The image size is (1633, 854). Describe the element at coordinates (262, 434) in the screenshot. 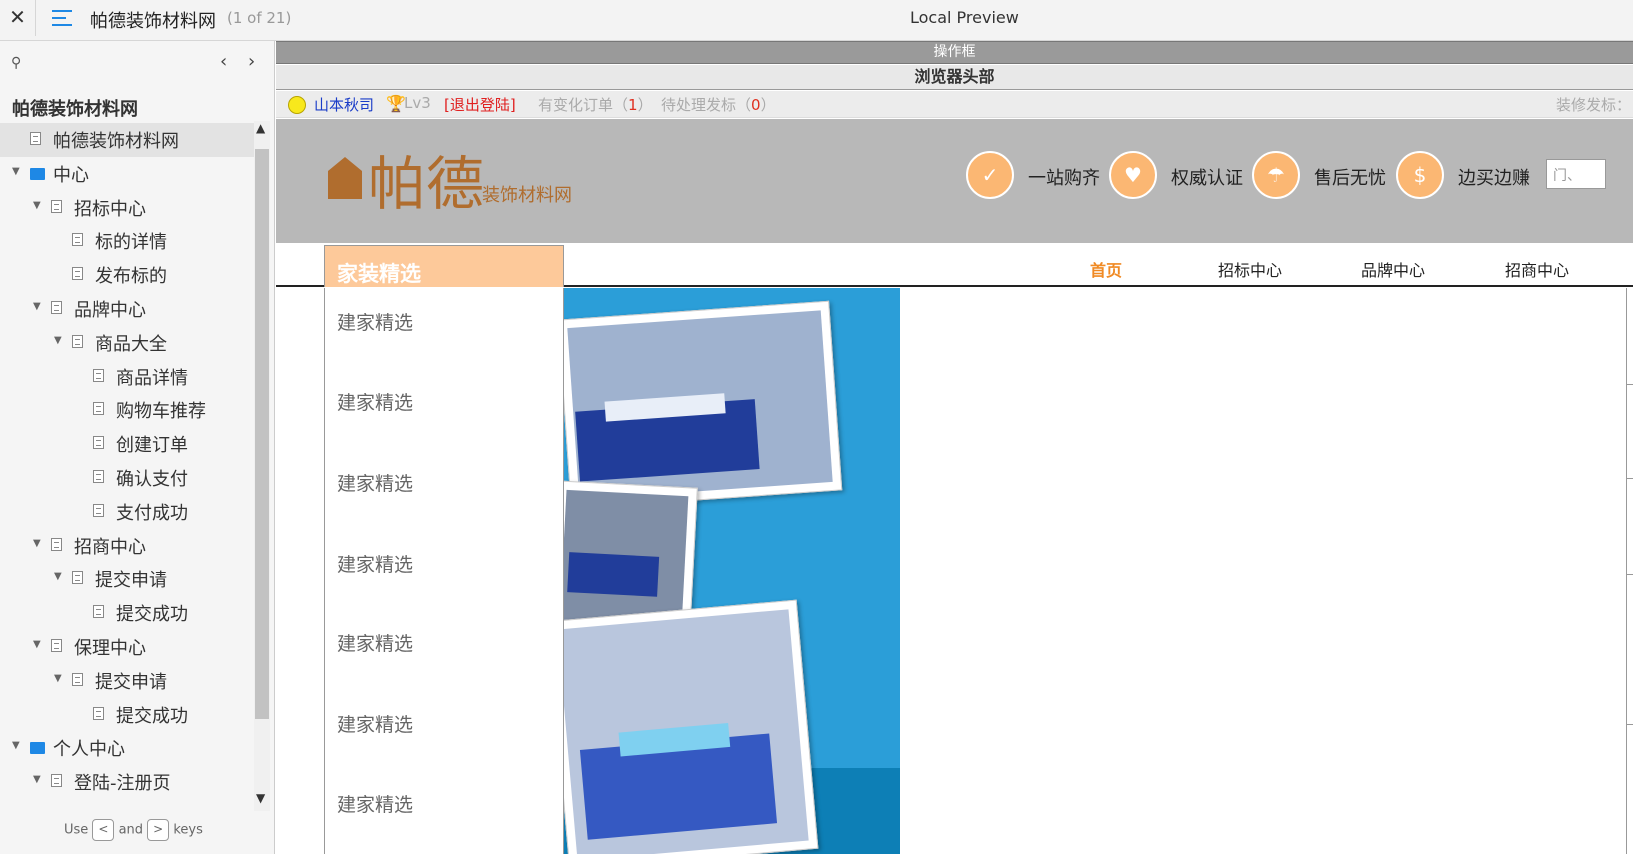

I see `sidebar-scroll-thumb` at that location.